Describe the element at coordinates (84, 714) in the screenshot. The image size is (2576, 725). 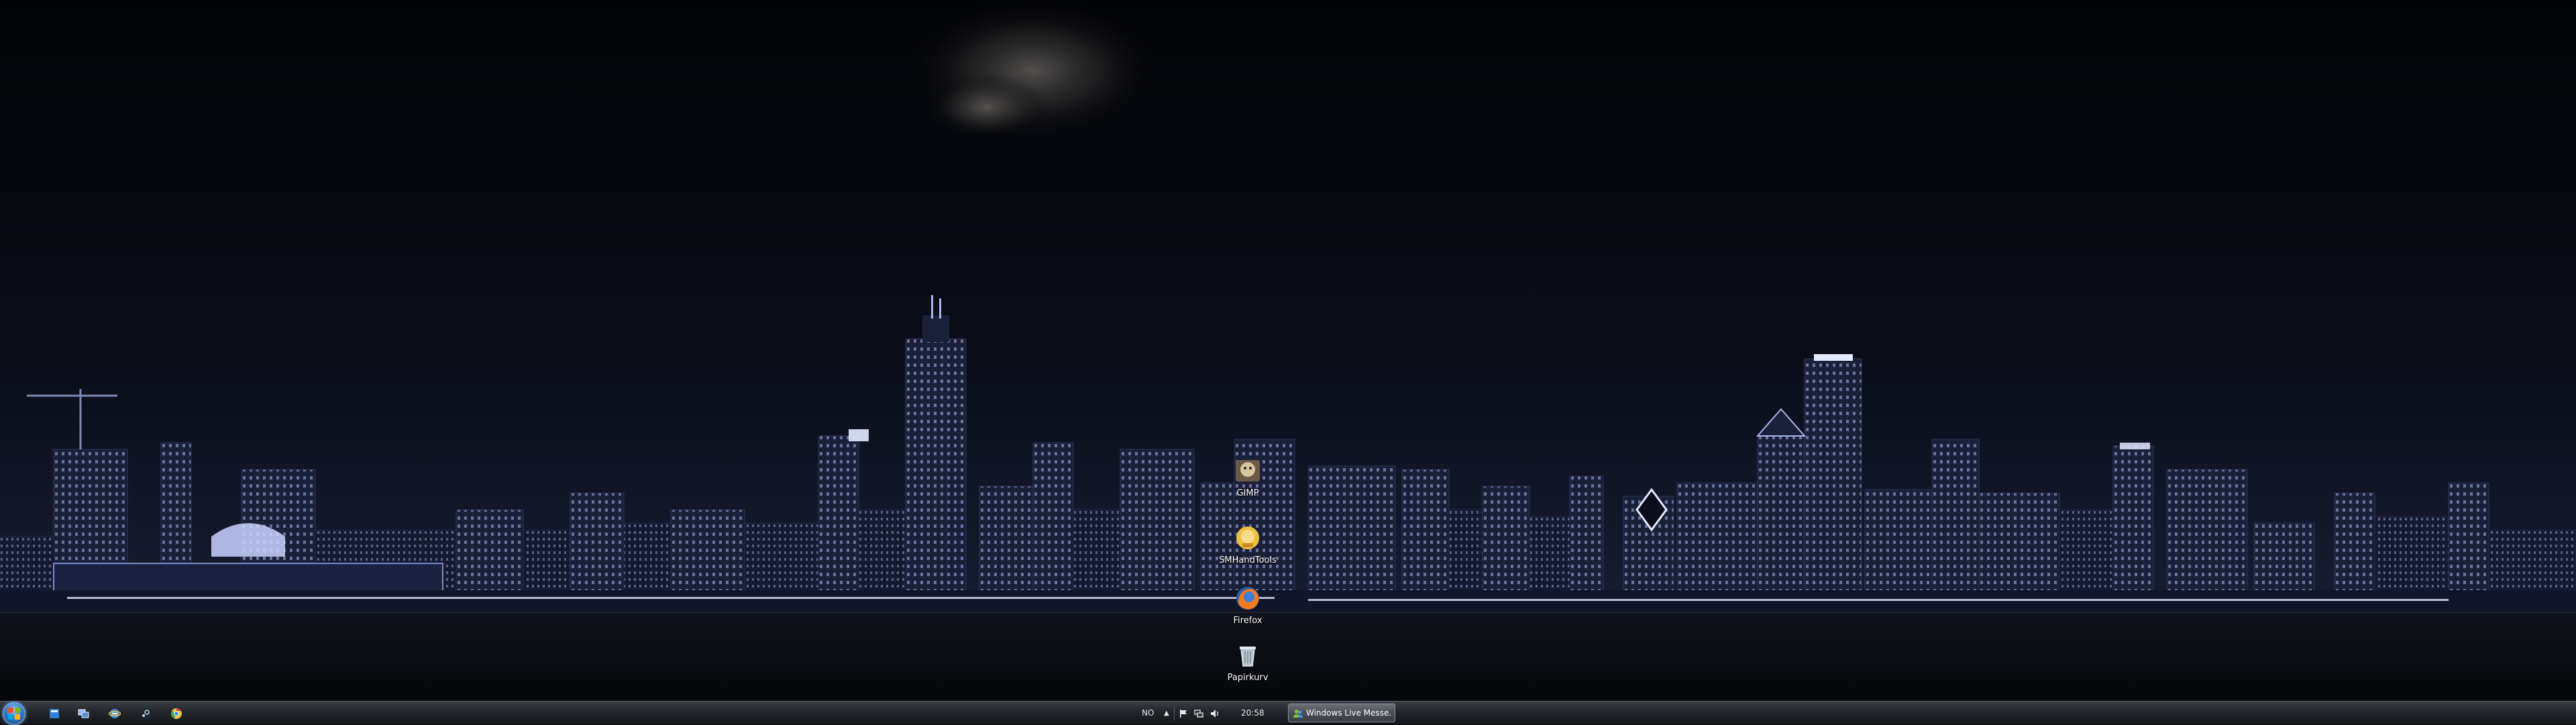
I see `switch-windows-icon` at that location.